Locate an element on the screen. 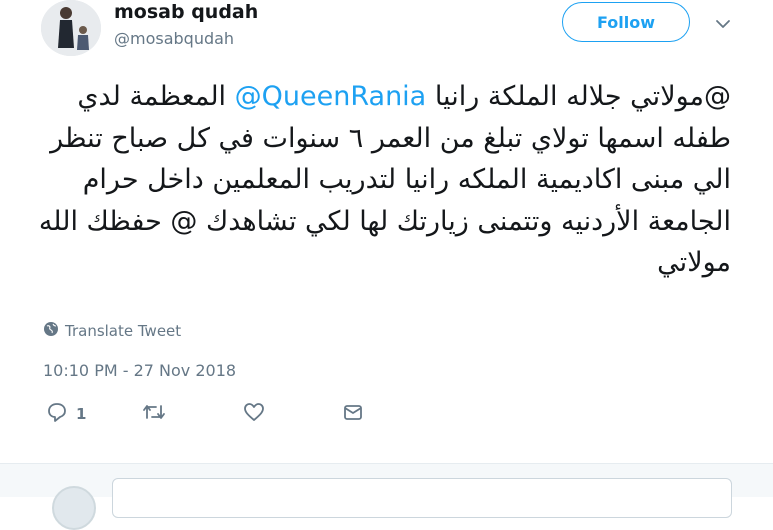 The width and height of the screenshot is (773, 530). tweet-text-line1: @مولاتي جلاله الملكة رانيا is located at coordinates (582, 96).